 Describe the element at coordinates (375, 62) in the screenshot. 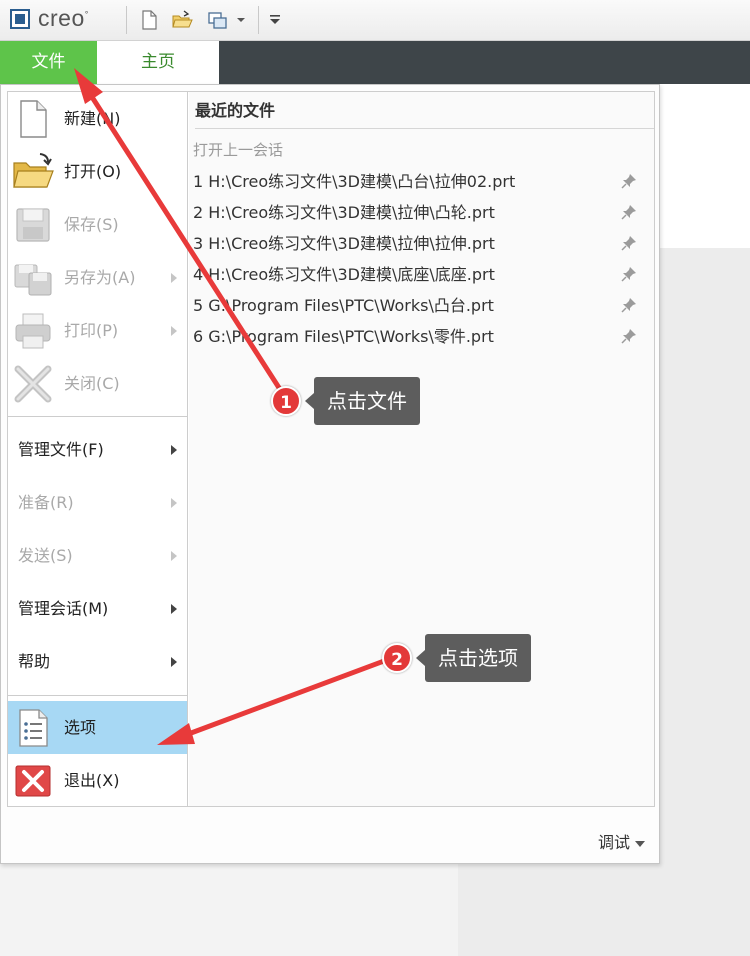

I see `ribbon-tab-bar: 文件 主页` at that location.